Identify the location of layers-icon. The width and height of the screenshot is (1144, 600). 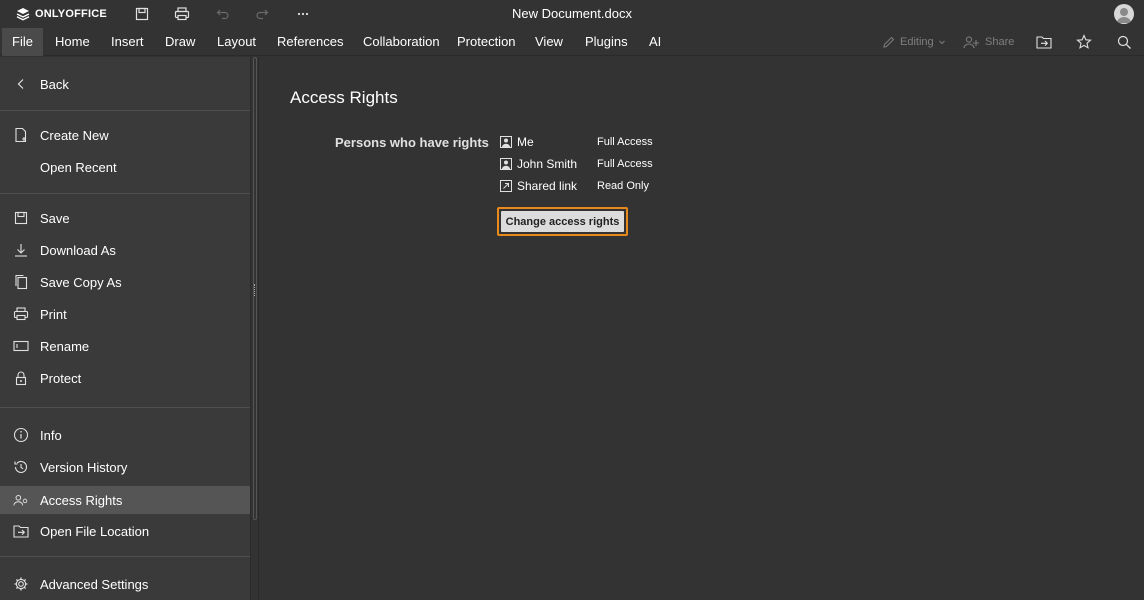
(23, 14).